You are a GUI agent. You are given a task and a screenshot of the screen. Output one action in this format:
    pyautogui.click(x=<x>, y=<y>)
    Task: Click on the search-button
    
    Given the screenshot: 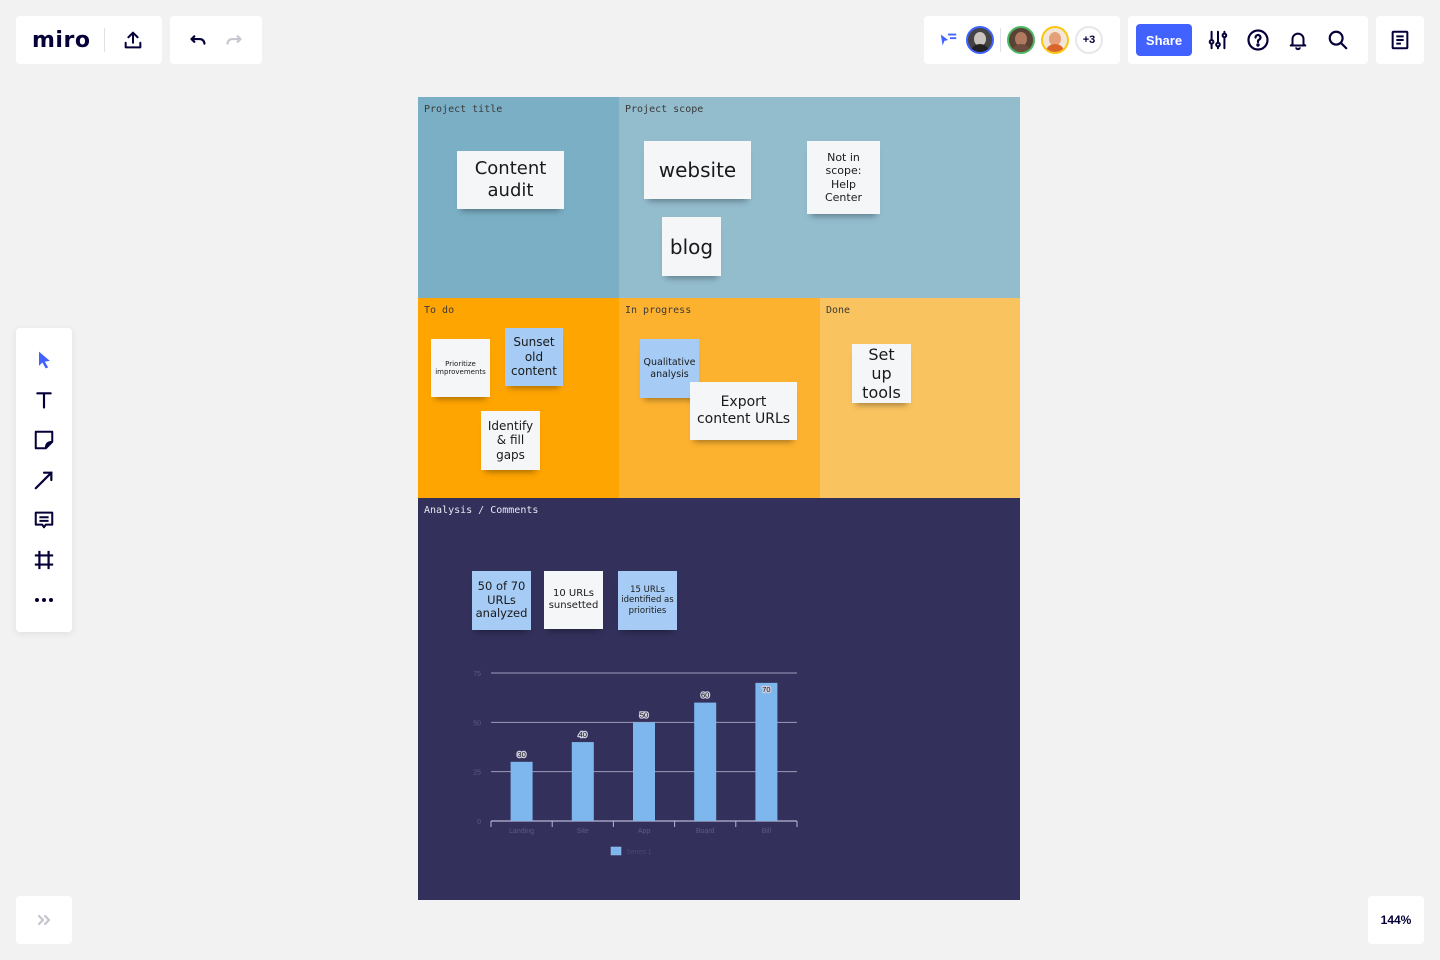 What is the action you would take?
    pyautogui.click(x=1338, y=40)
    